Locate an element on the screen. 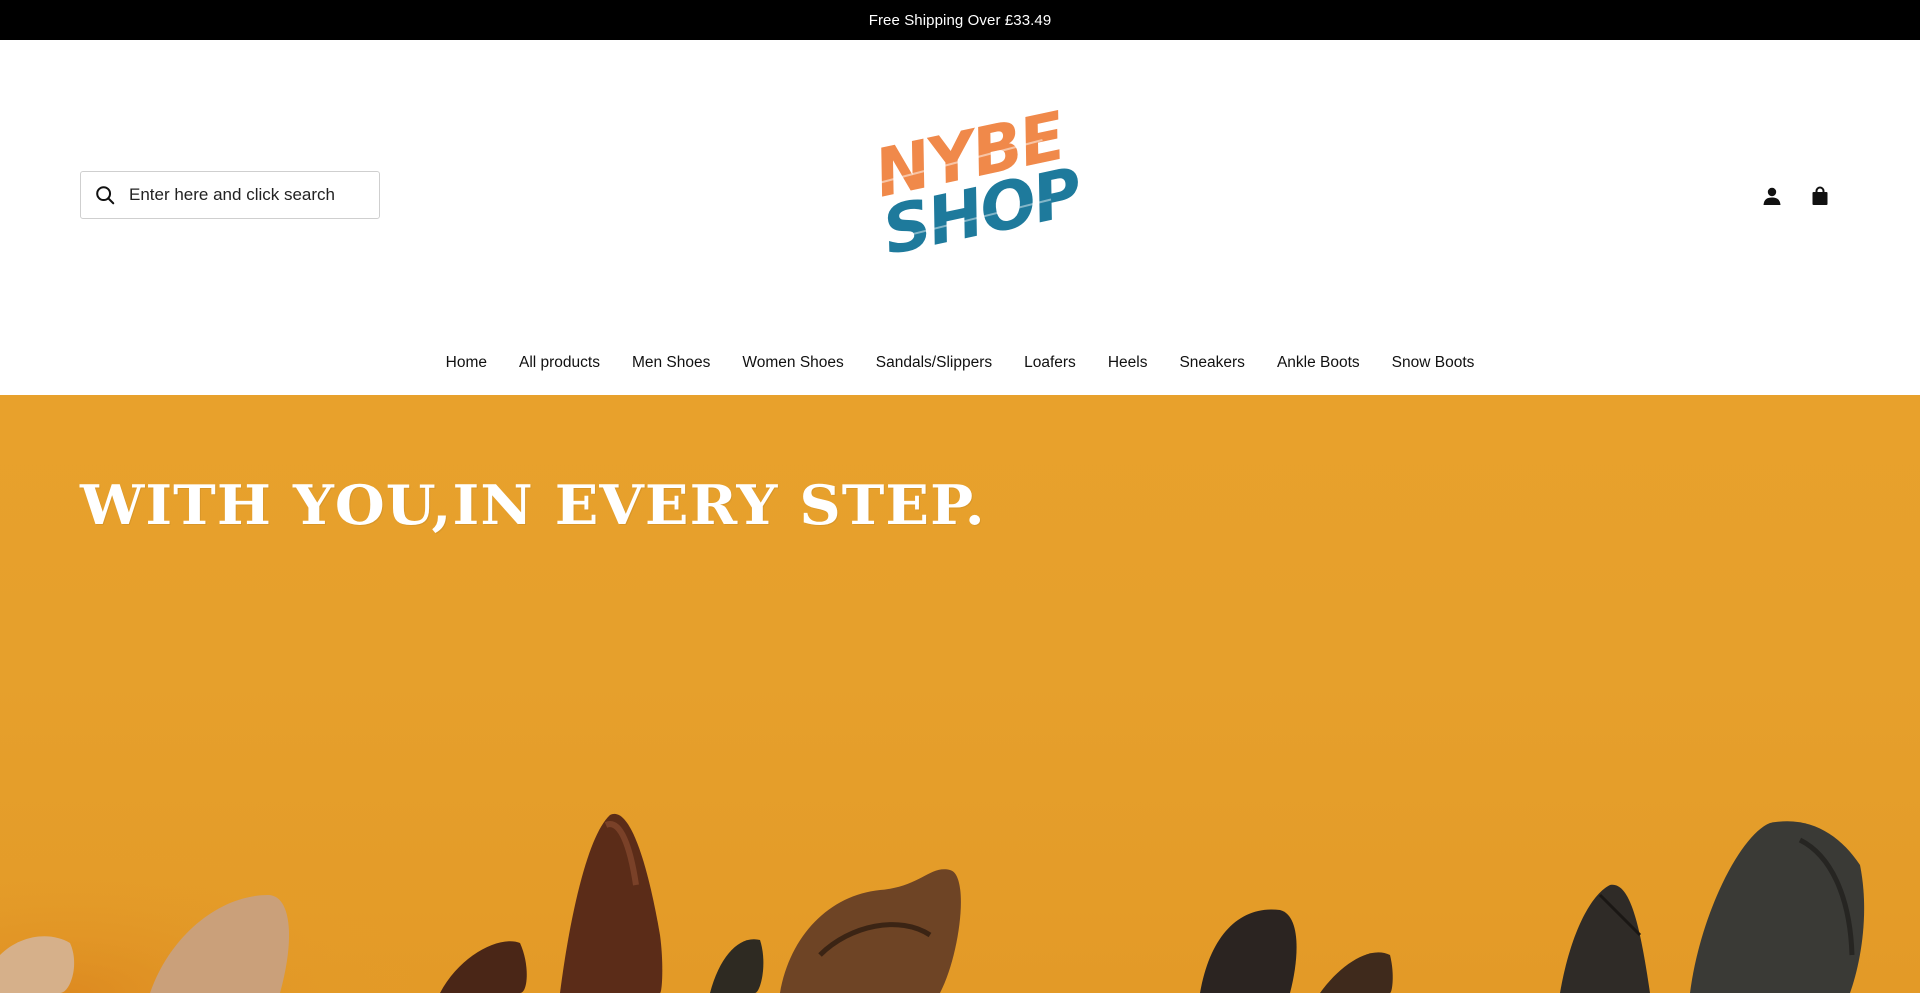  announcement-text: Free Shipping Over £33.49 is located at coordinates (960, 20).